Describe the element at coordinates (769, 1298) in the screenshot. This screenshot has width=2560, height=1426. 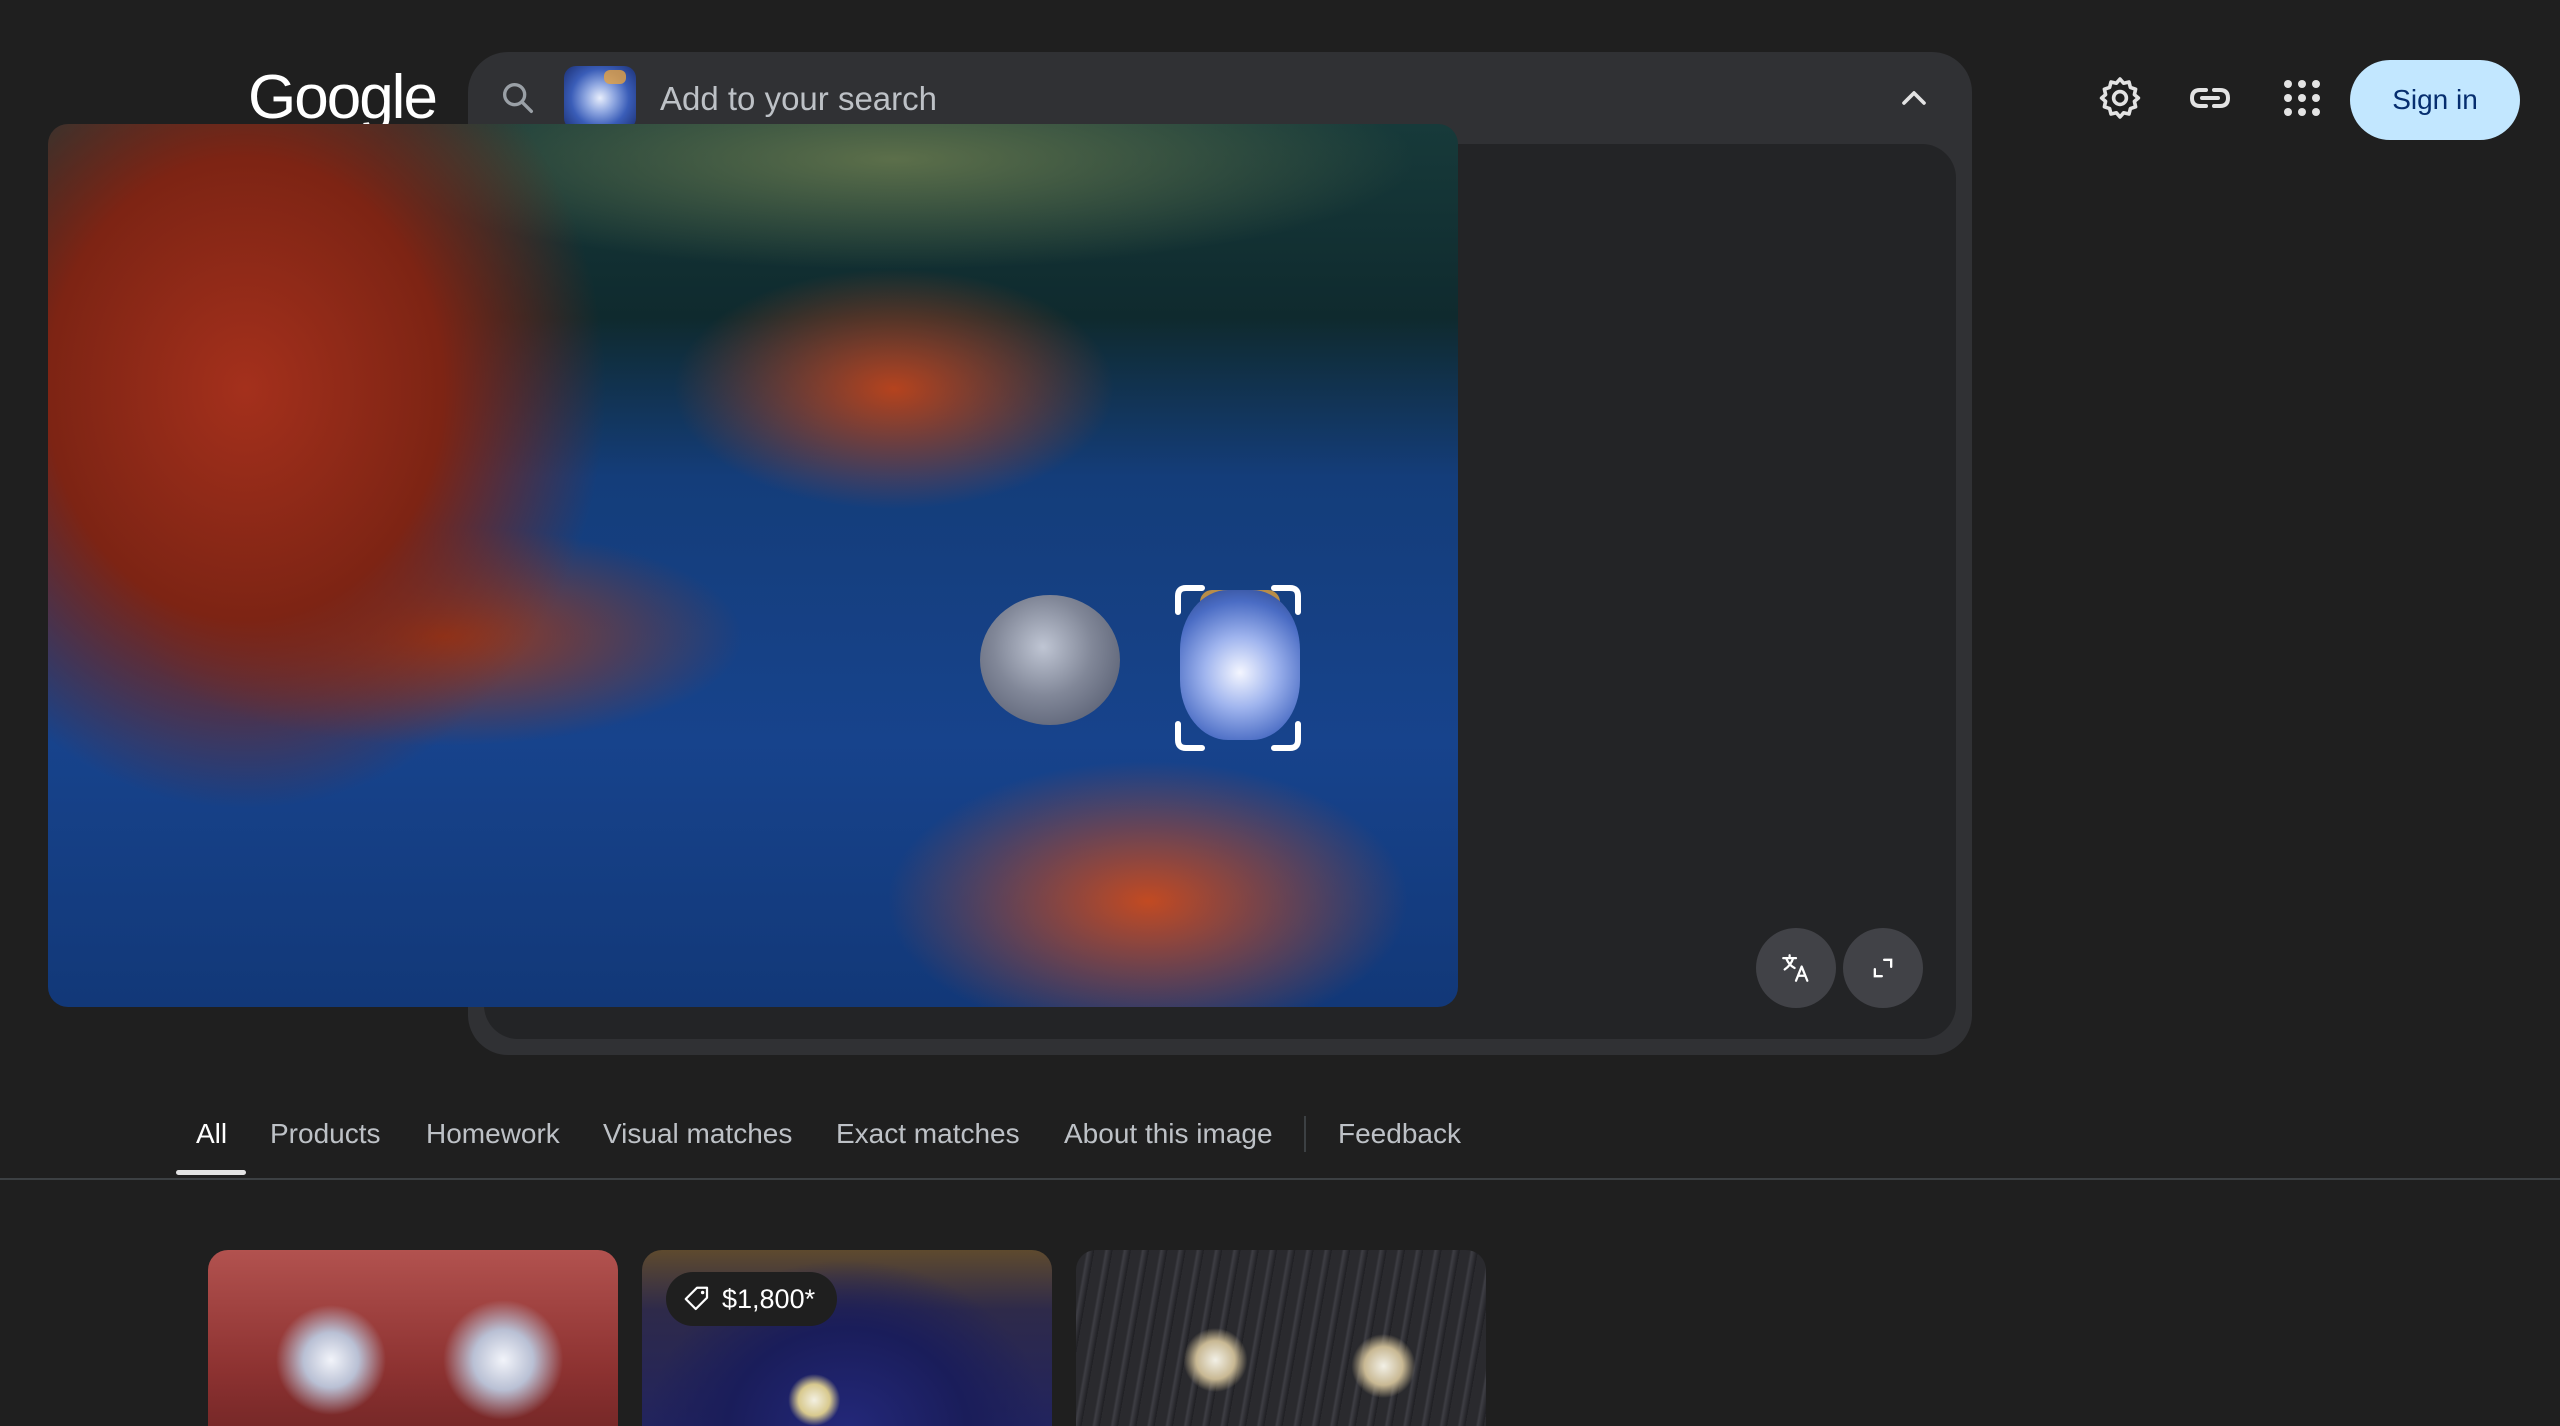
I see `price-text: $1,800*` at that location.